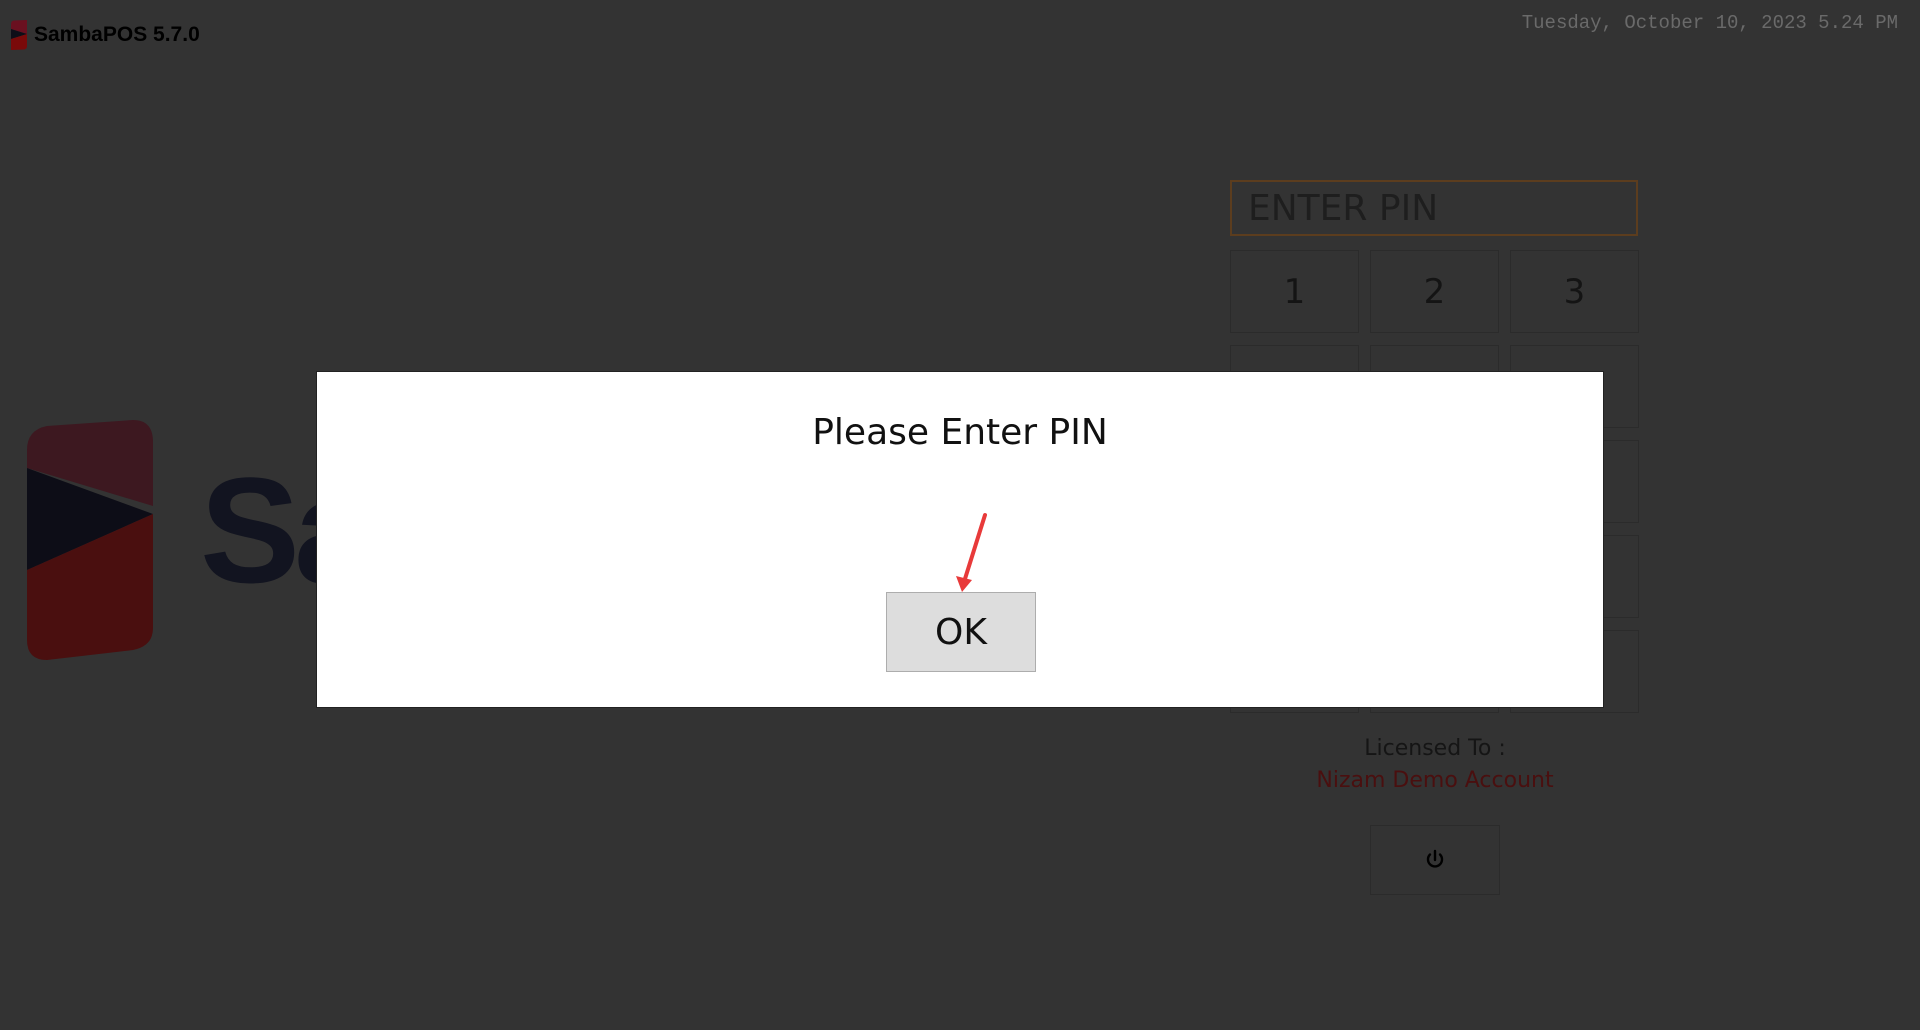 Image resolution: width=1920 pixels, height=1030 pixels. Describe the element at coordinates (961, 632) in the screenshot. I see `ok-button: OK` at that location.